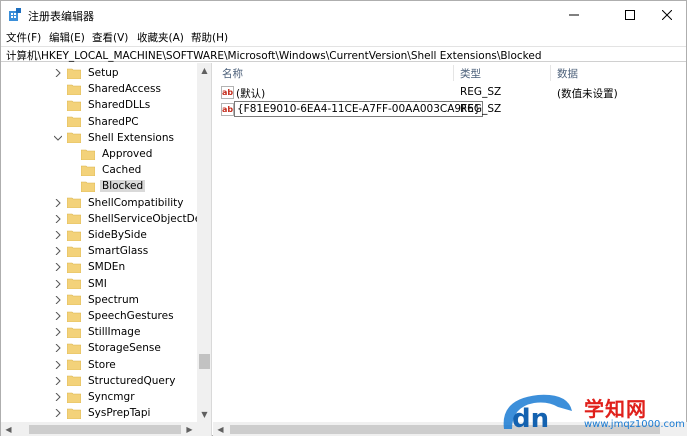  I want to click on tree-item: SysPrepTapi, so click(102, 413).